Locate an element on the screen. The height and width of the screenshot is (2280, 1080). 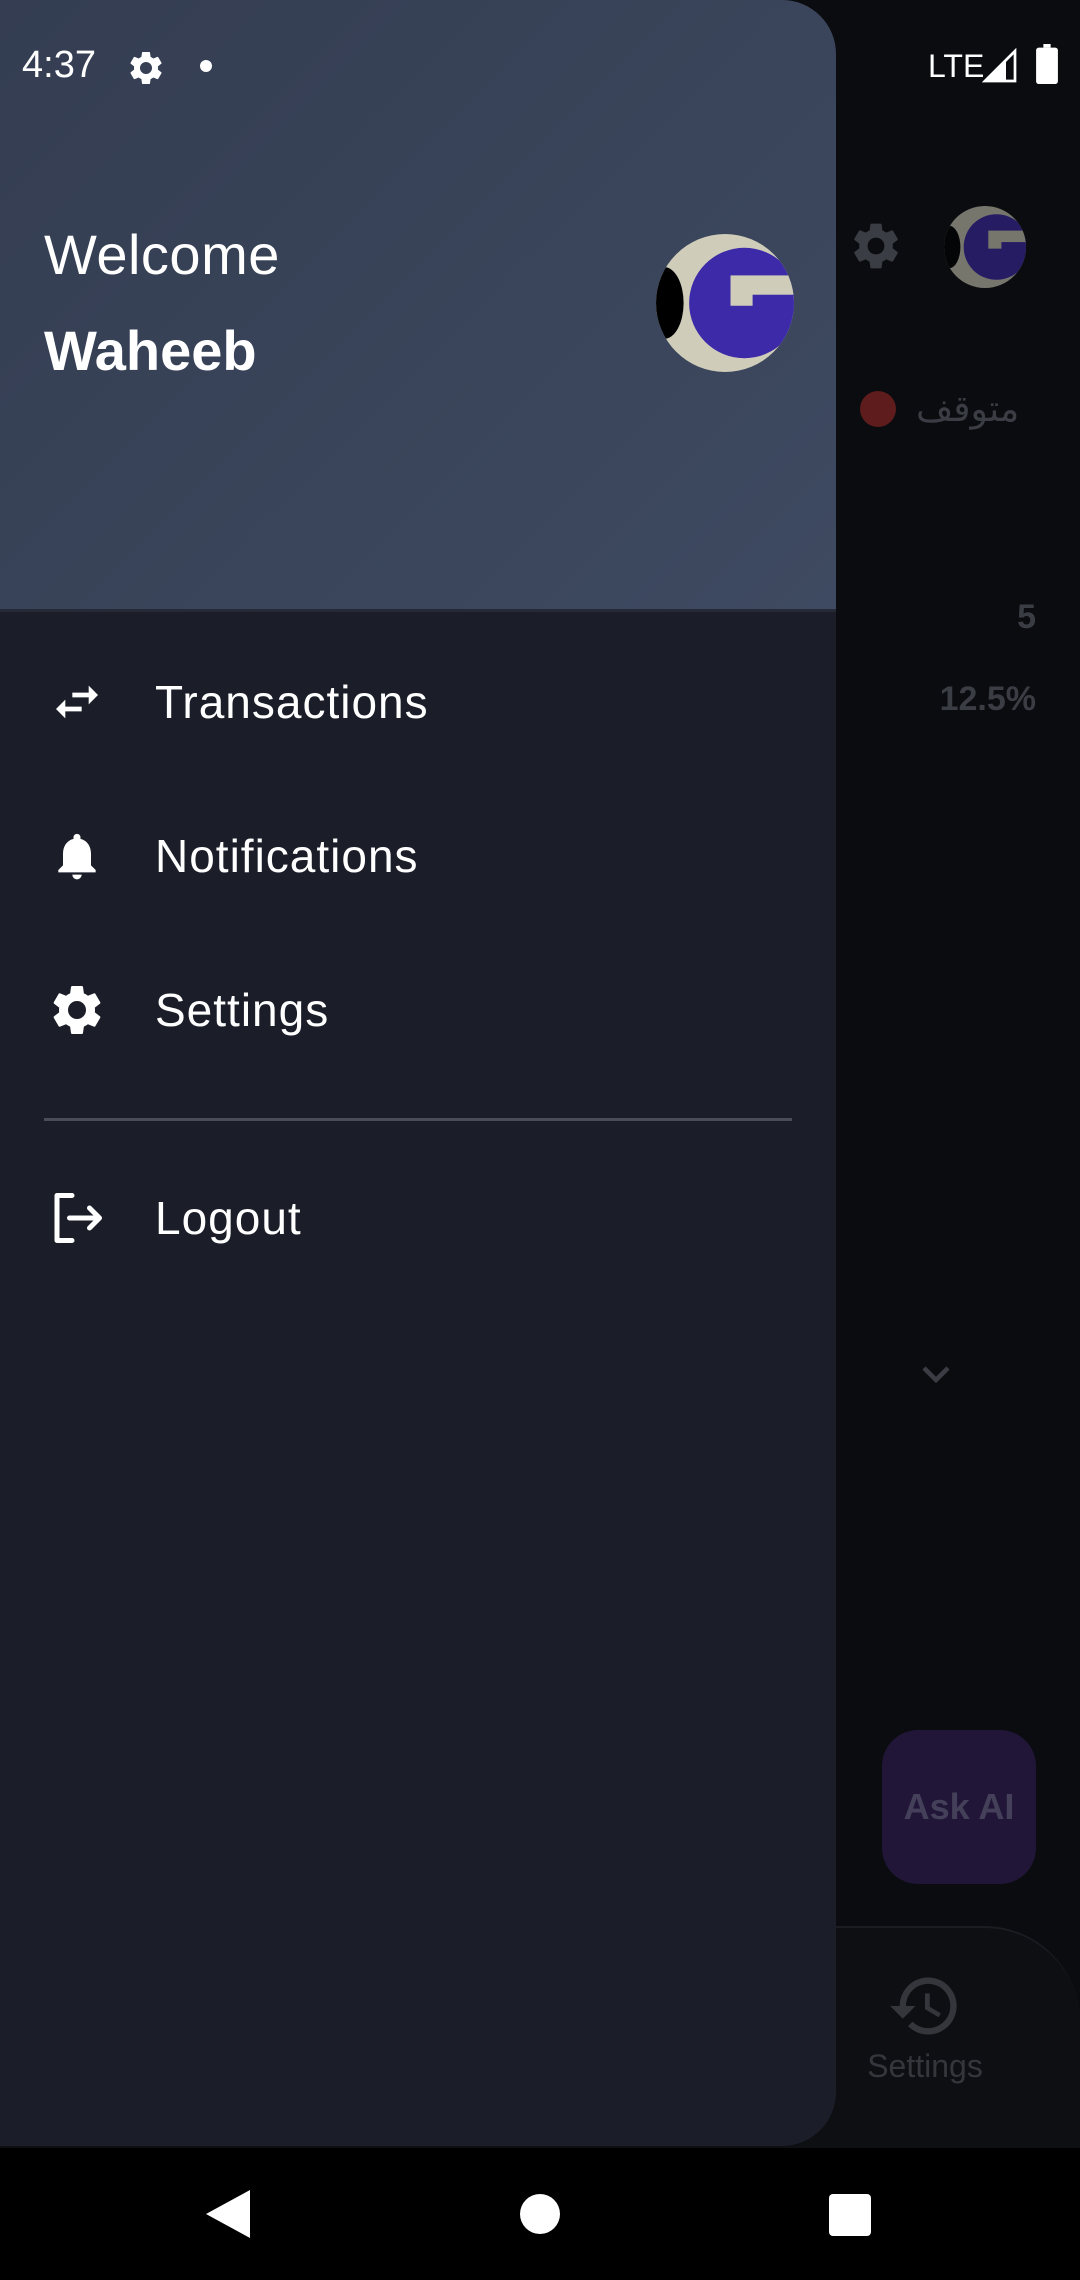
menu-label-logout: Logout is located at coordinates (228, 1218).